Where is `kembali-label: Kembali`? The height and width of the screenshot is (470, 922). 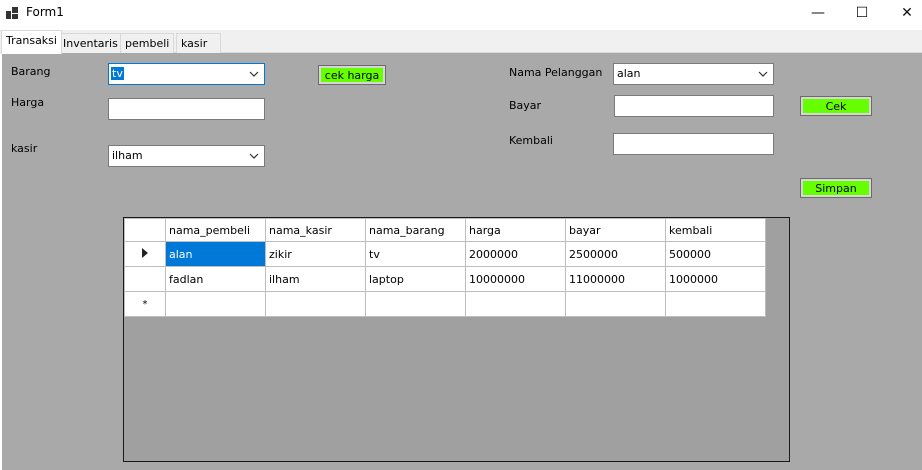
kembali-label: Kembali is located at coordinates (531, 140).